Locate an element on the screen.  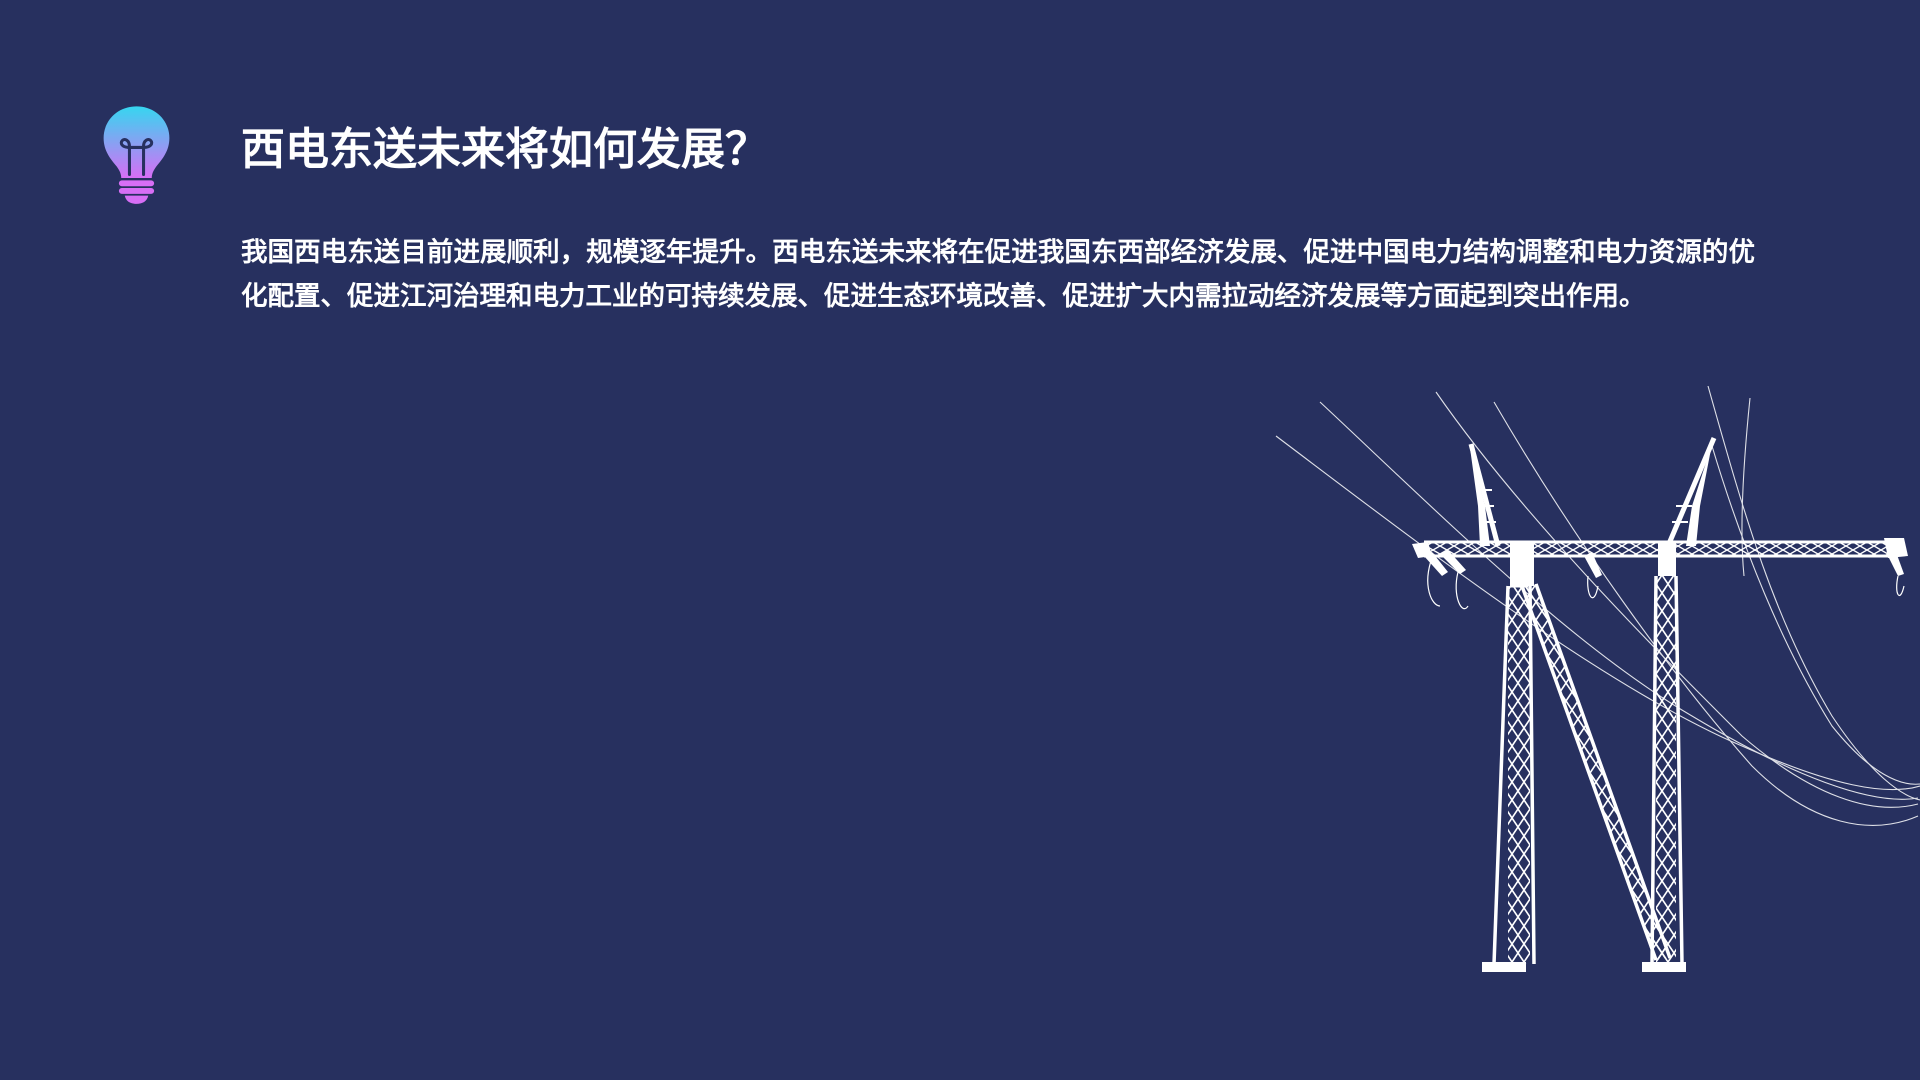
lightbulb-icon is located at coordinates (136, 155).